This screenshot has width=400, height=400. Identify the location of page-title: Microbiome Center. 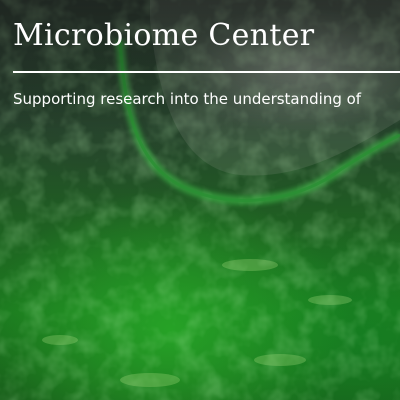
(164, 35).